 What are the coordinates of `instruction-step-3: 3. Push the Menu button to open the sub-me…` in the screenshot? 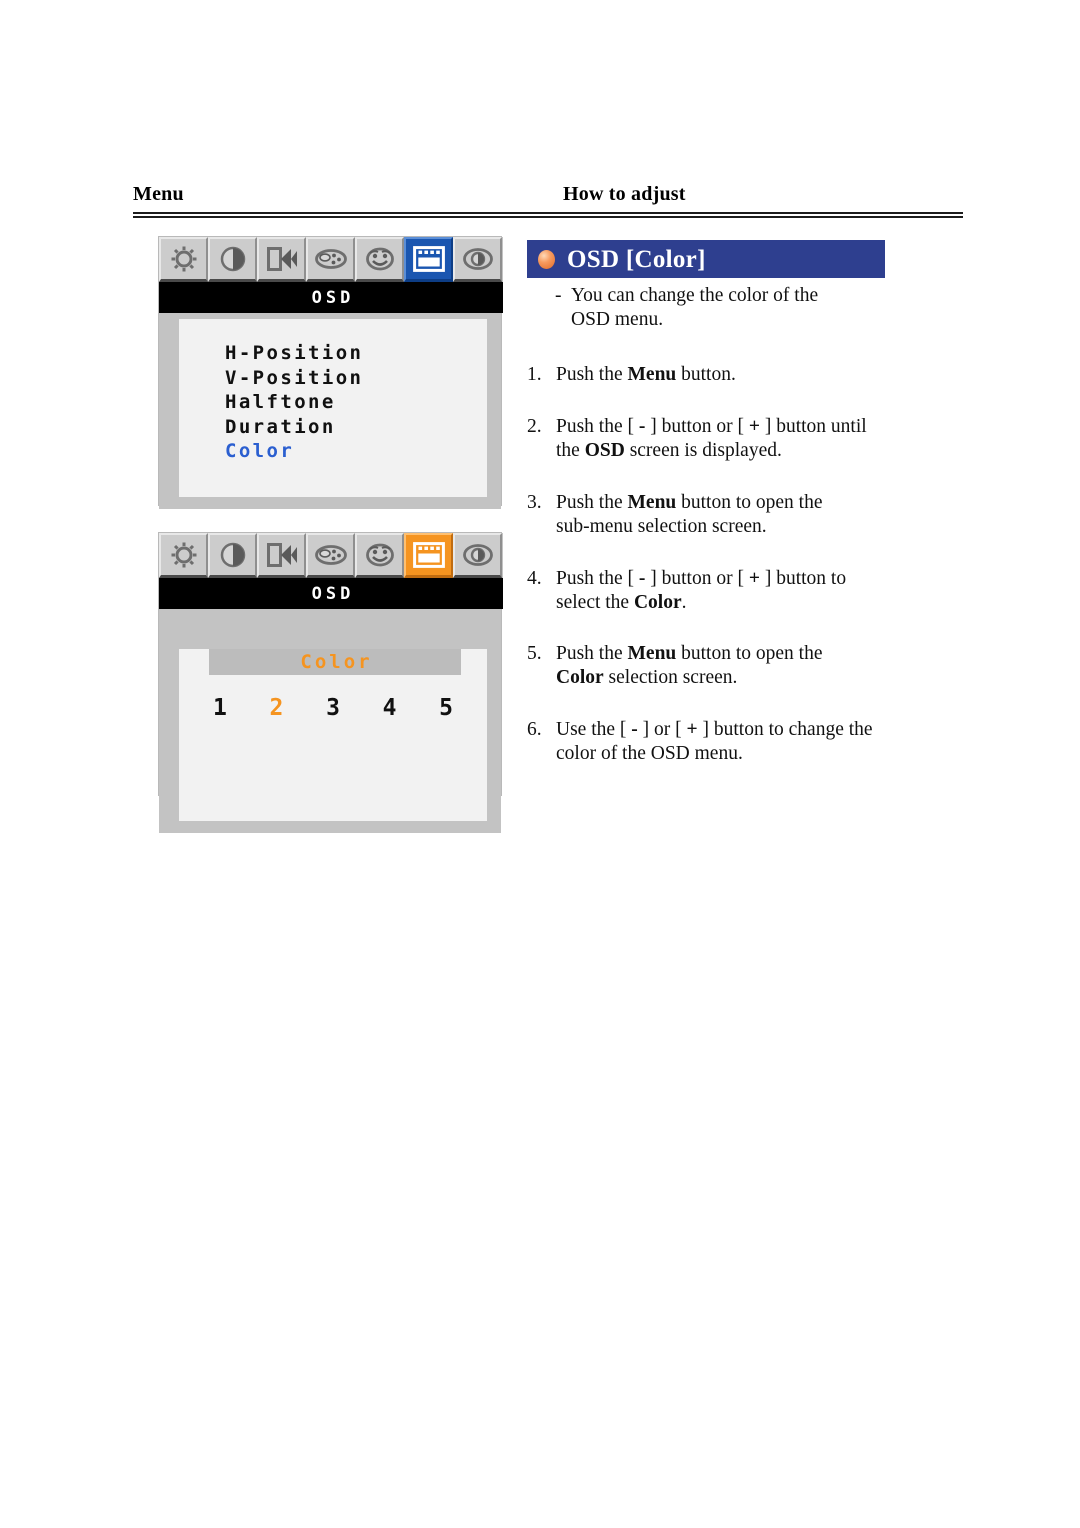 It's located at (747, 515).